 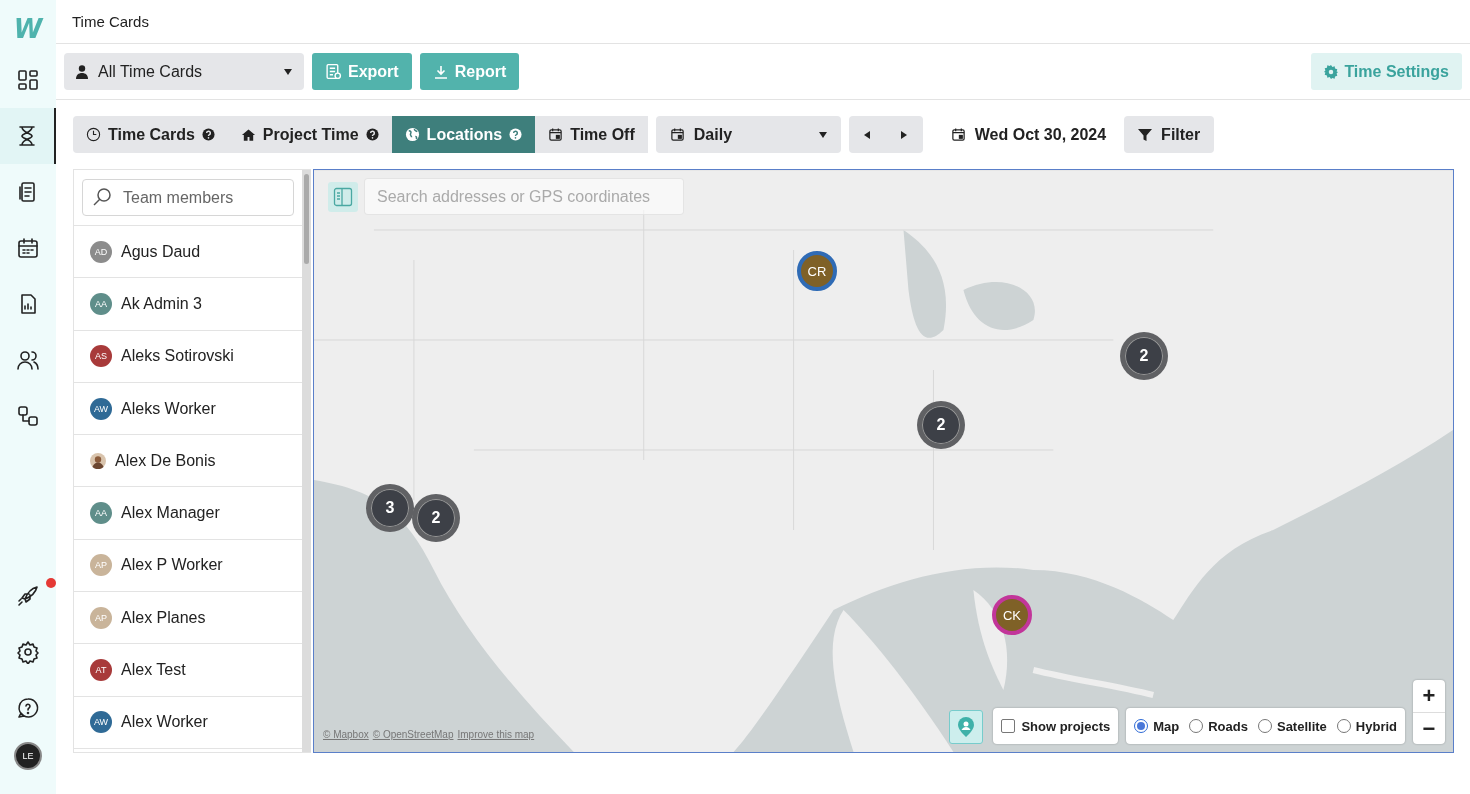 What do you see at coordinates (412, 134) in the screenshot?
I see `globe-icon` at bounding box center [412, 134].